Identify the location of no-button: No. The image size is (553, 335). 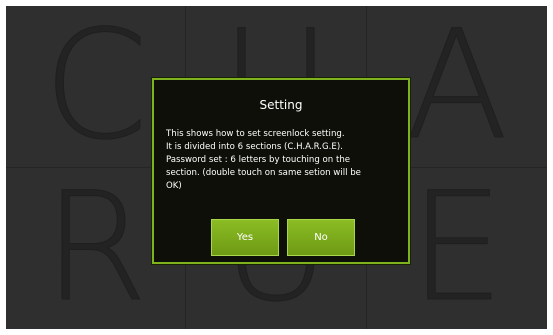
(321, 237).